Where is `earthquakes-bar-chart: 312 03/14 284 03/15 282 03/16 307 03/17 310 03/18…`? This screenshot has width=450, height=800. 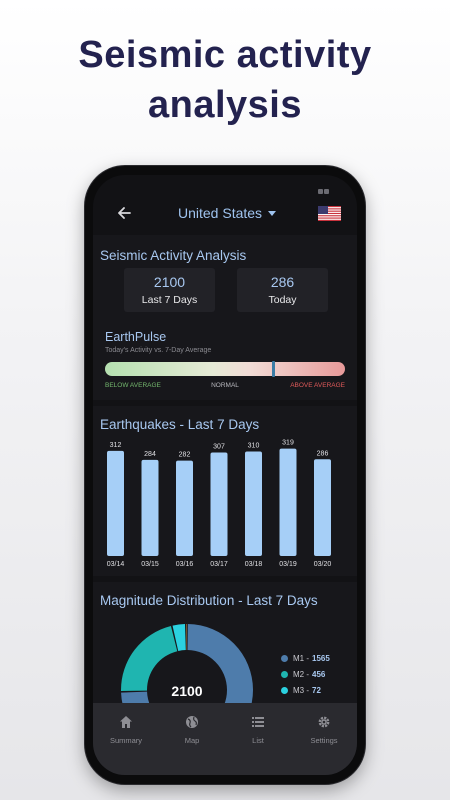
earthquakes-bar-chart: 312 03/14 284 03/15 282 03/16 307 03/17 310 03/18… is located at coordinates (219, 504).